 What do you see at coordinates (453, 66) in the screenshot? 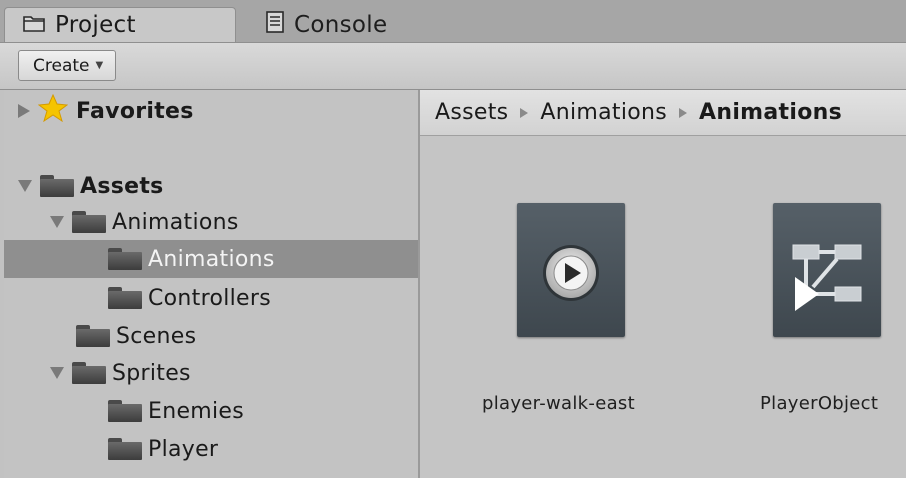
I see `toolbar: Create ▼` at bounding box center [453, 66].